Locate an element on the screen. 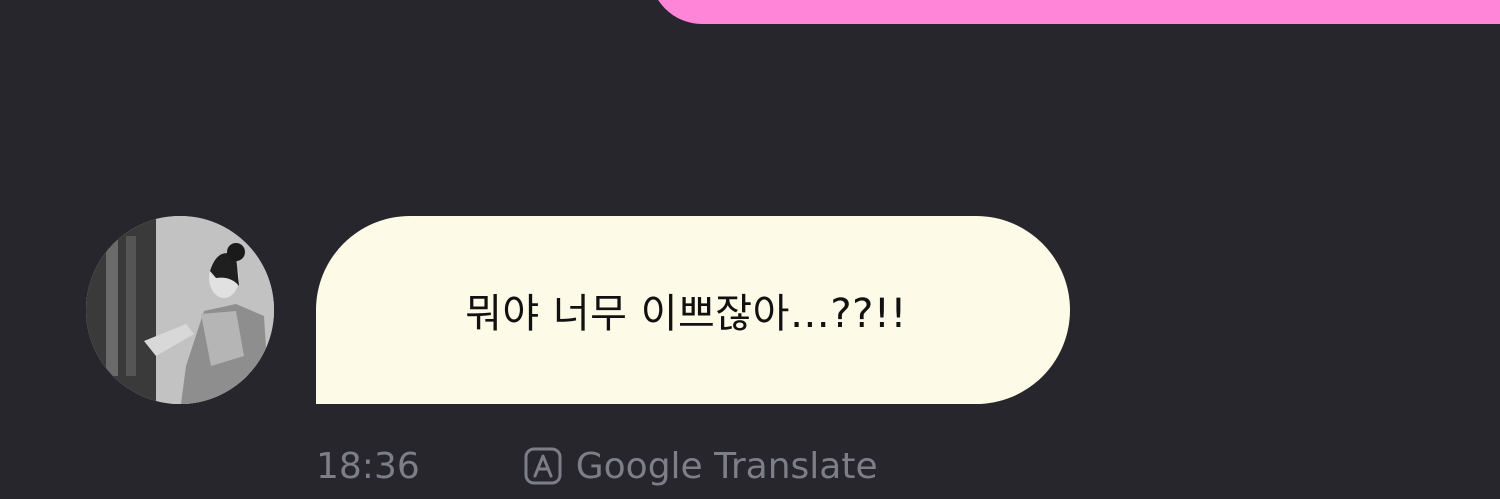  message-text: 뭐야 너무 이쁘잖아…??!! is located at coordinates (686, 314).